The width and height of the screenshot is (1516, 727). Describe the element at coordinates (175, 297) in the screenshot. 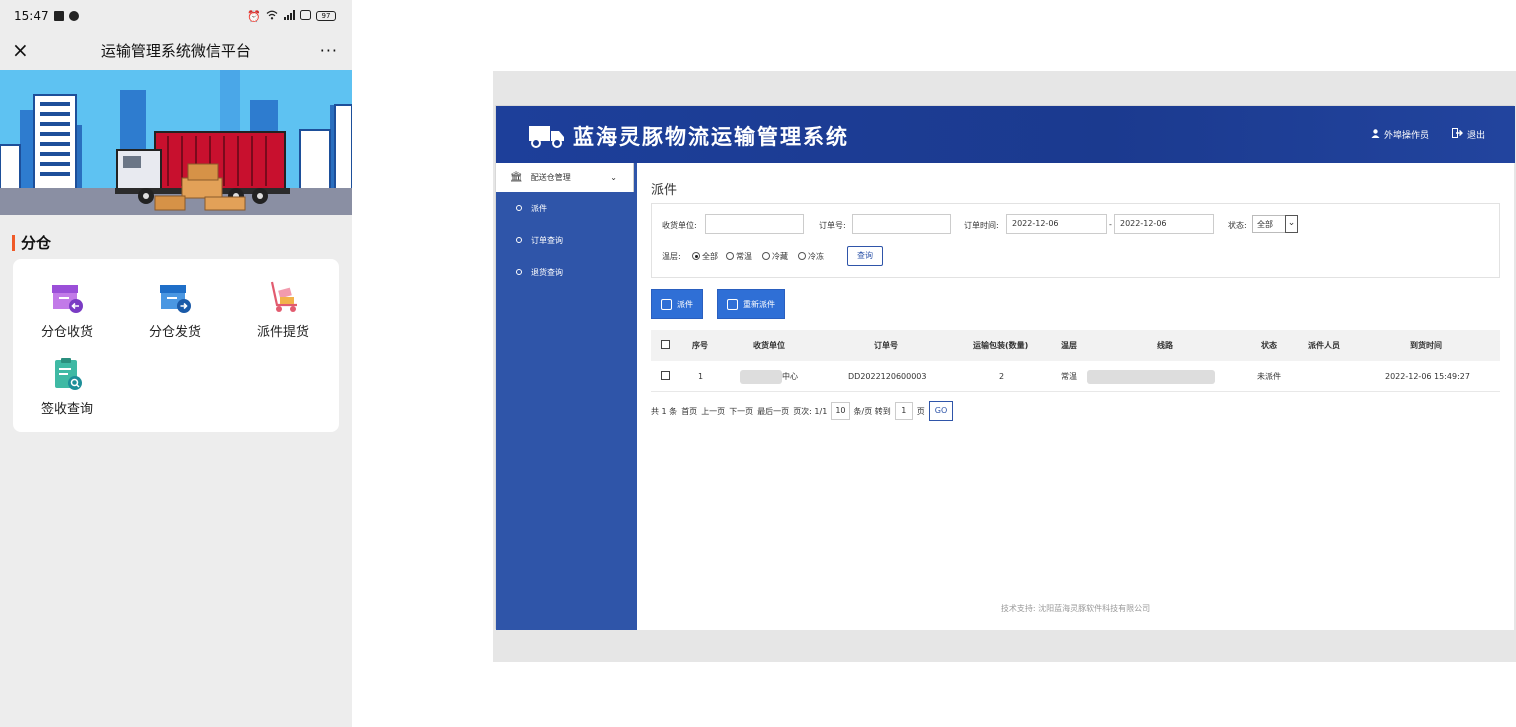

I see `warehouse-send-icon` at that location.